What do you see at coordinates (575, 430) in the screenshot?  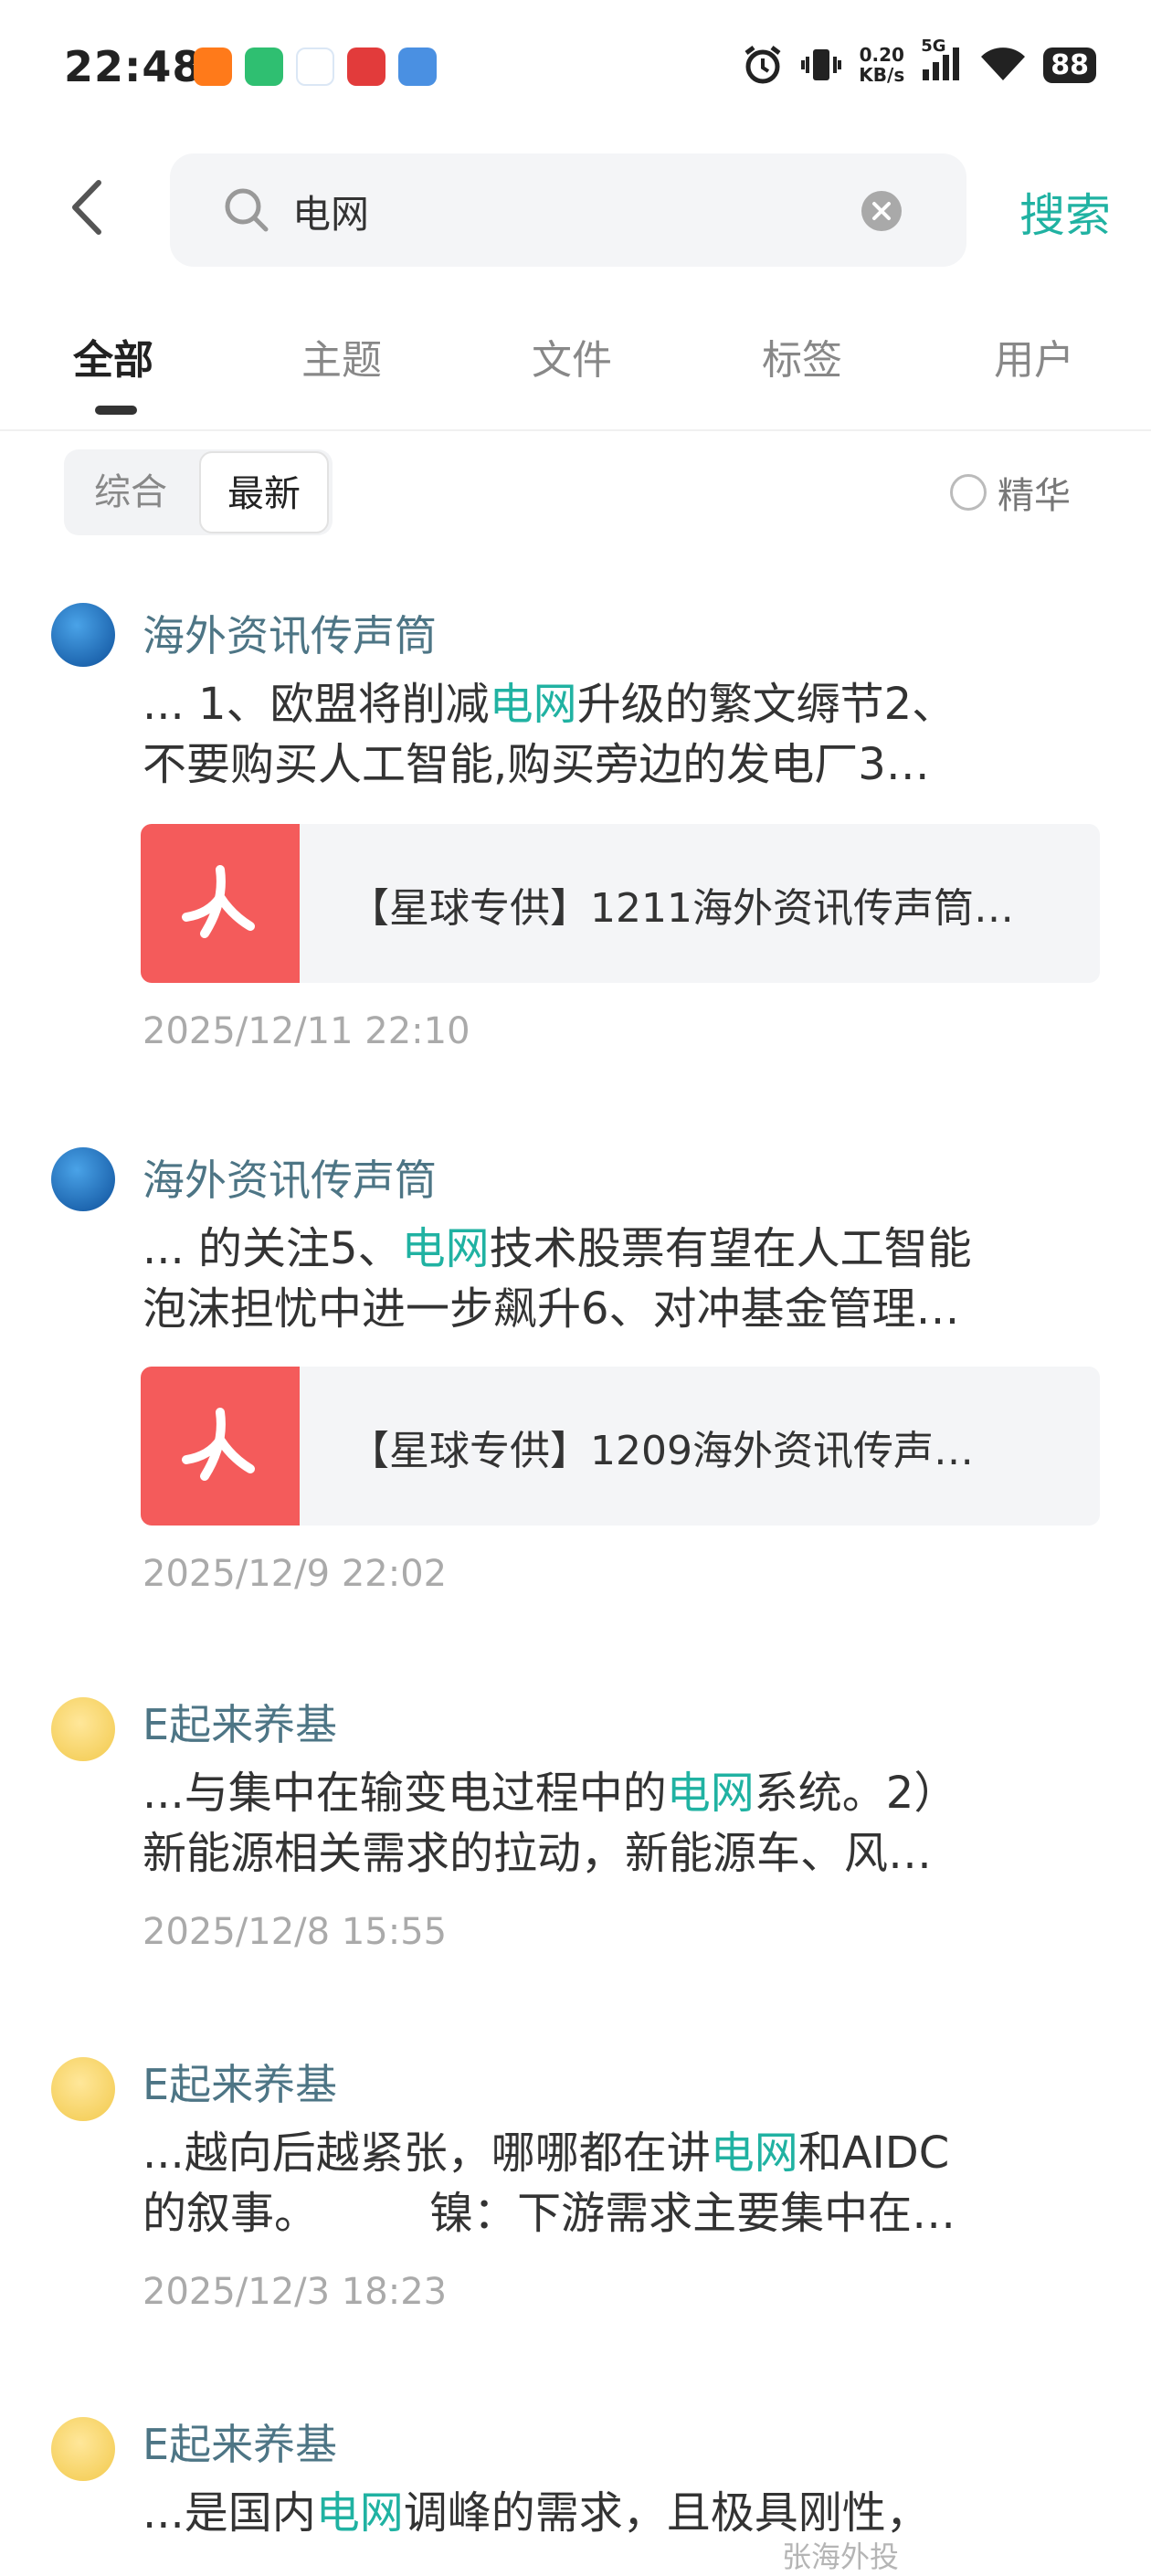 I see `tabs-divider` at bounding box center [575, 430].